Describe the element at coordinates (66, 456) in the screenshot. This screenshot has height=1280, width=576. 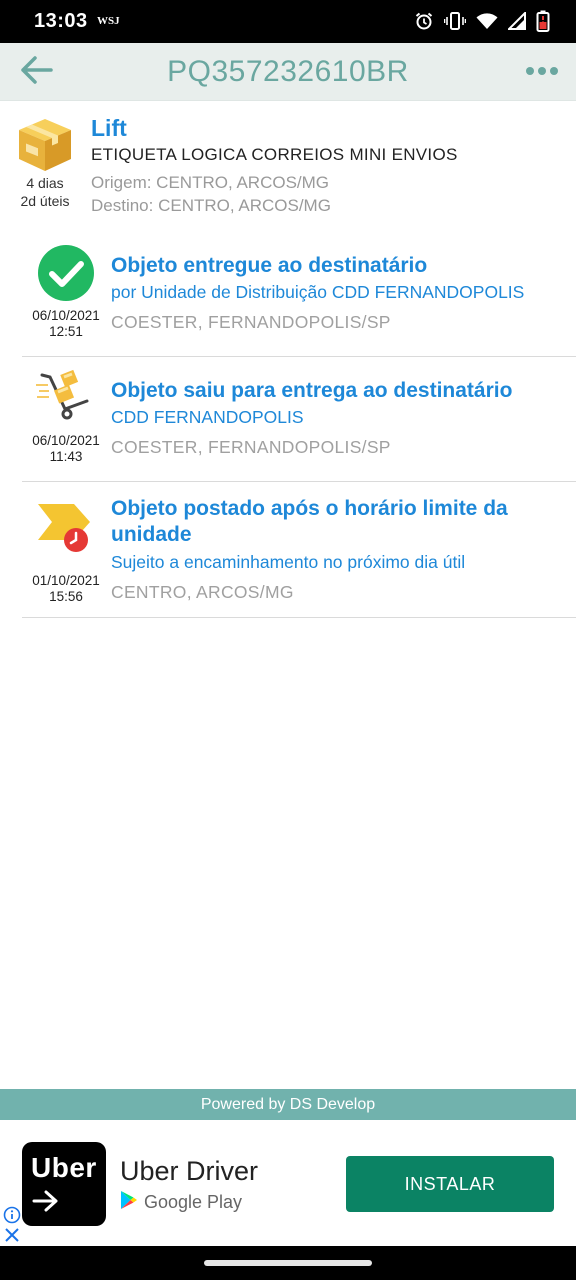
I see `event-time: 11:43` at that location.